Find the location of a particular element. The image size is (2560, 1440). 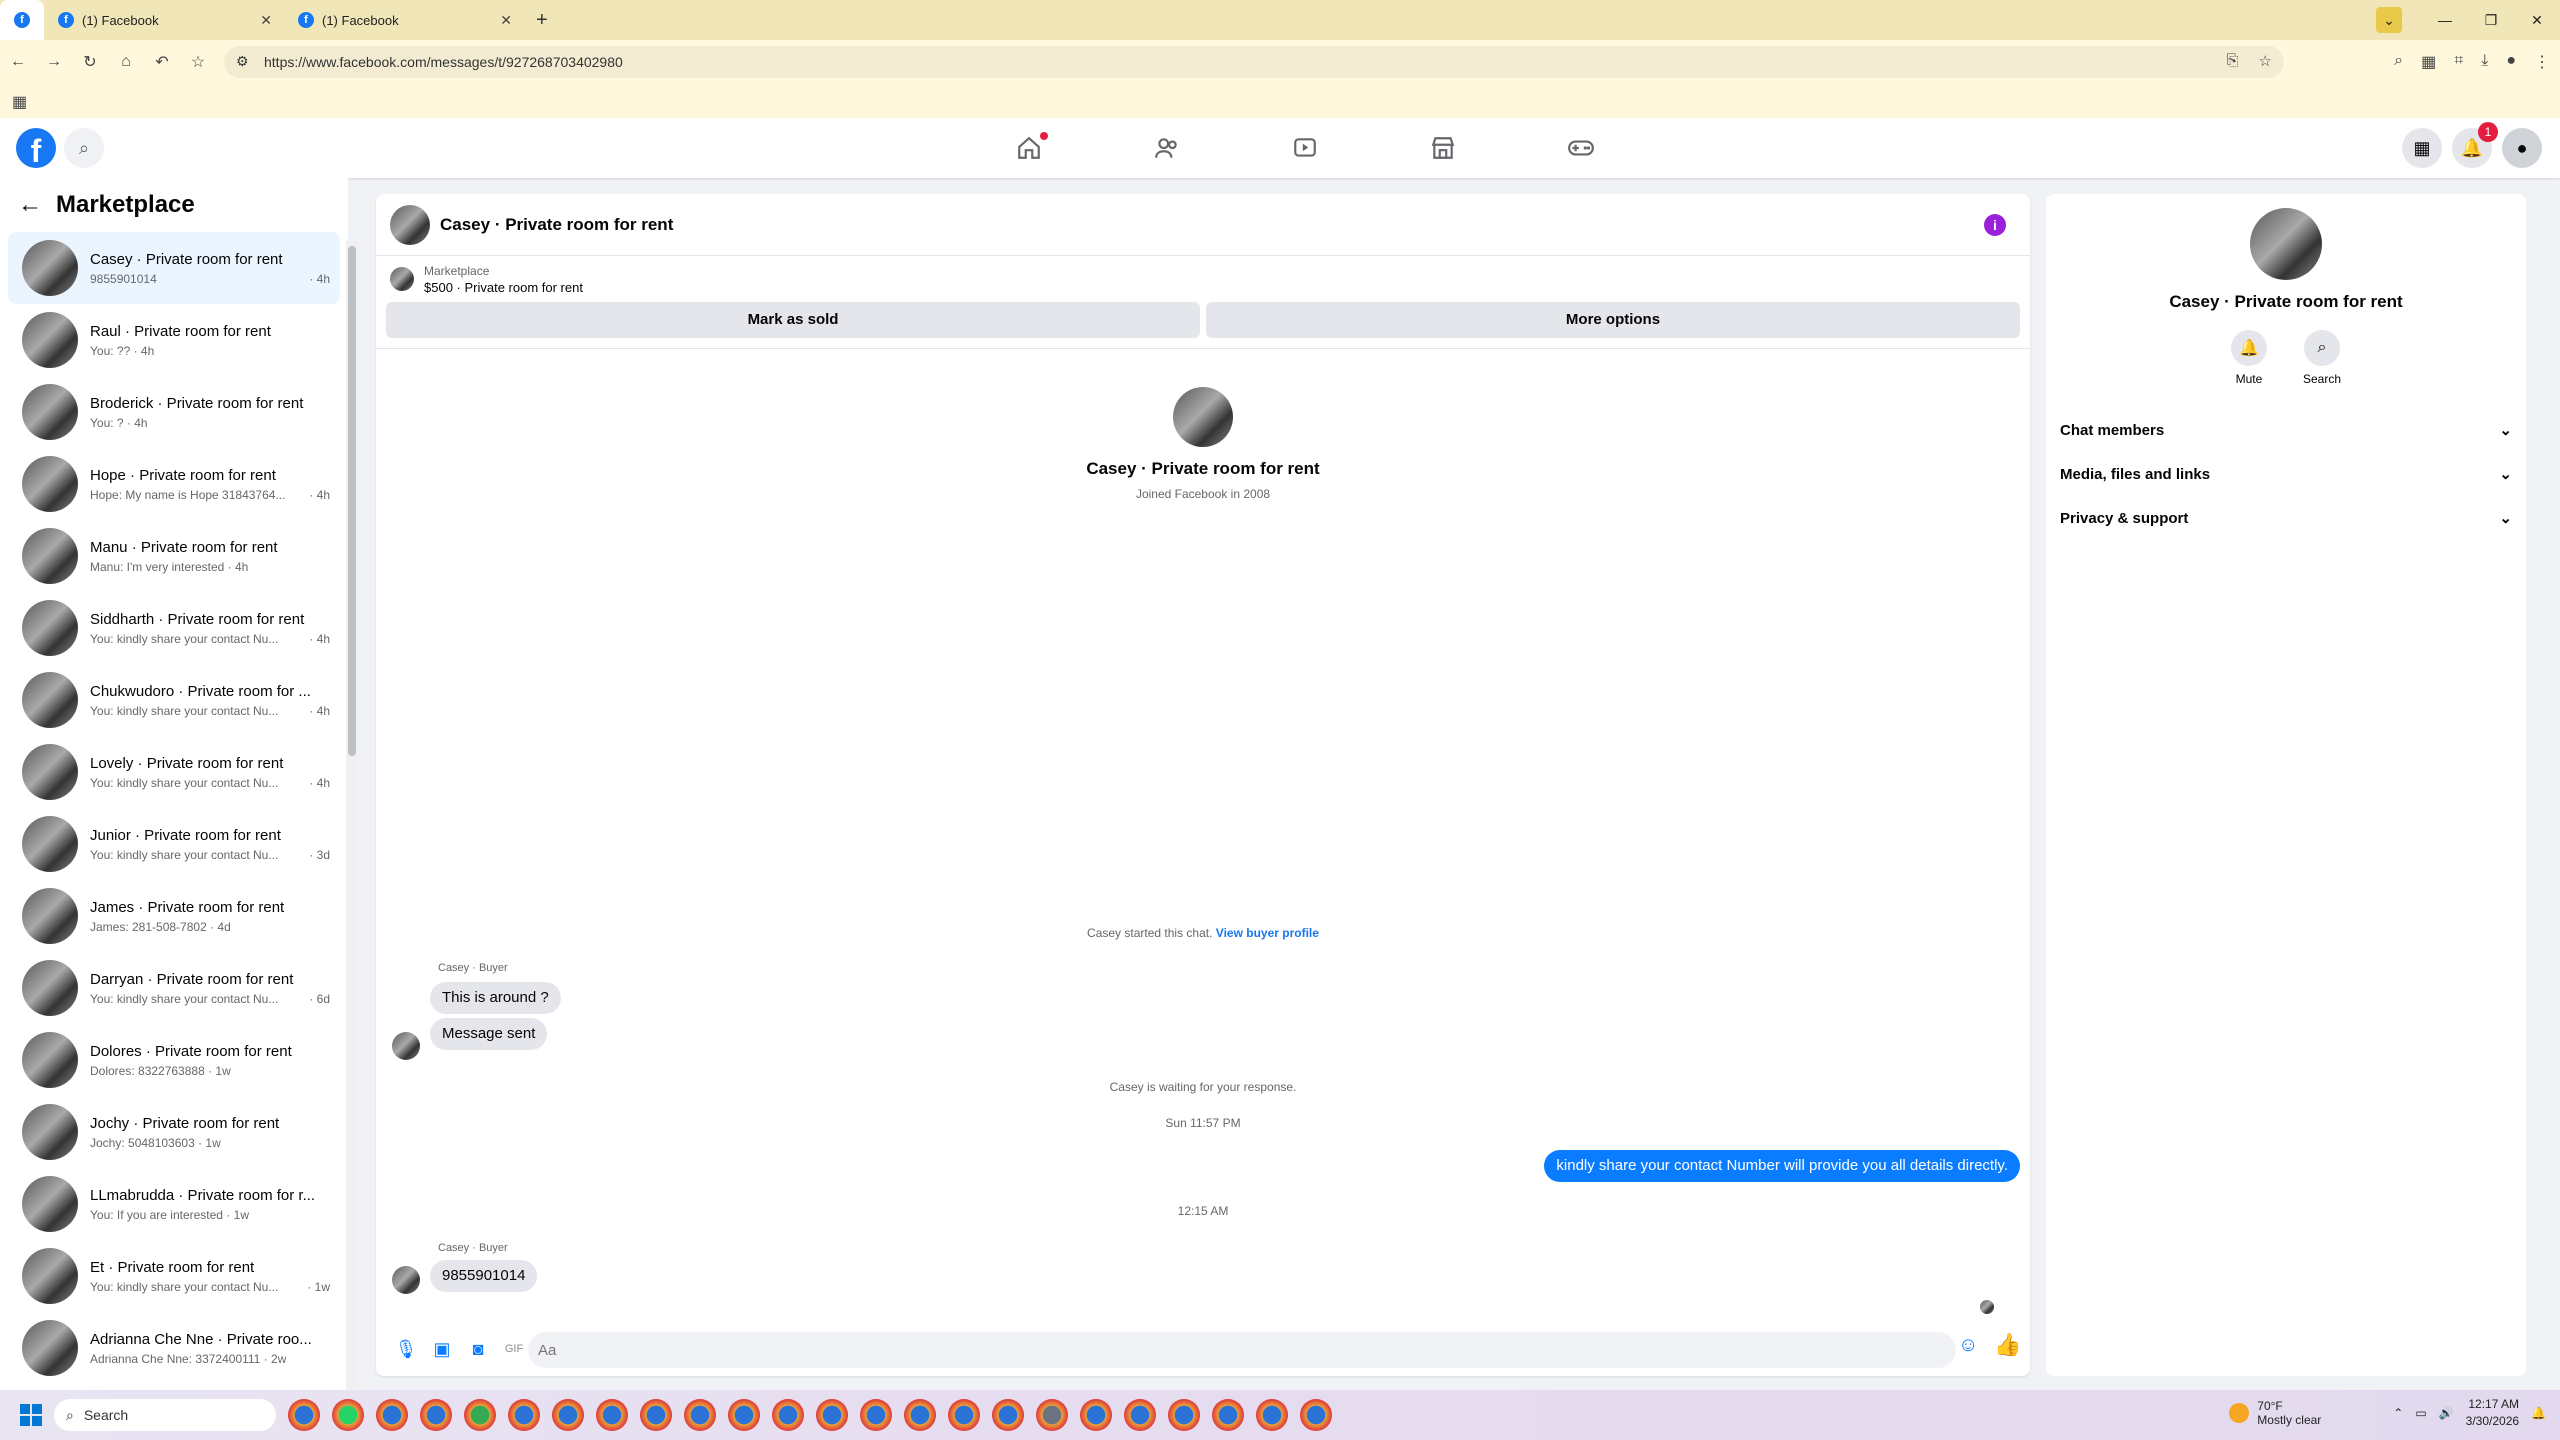

bookmark-star-icon: ☆ is located at coordinates (198, 62).